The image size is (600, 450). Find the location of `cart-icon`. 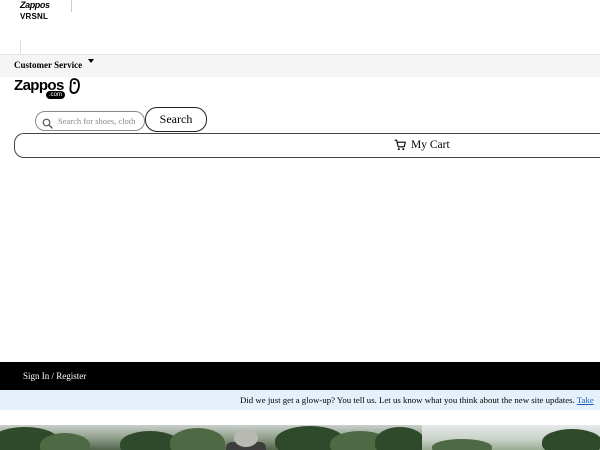

cart-icon is located at coordinates (400, 145).